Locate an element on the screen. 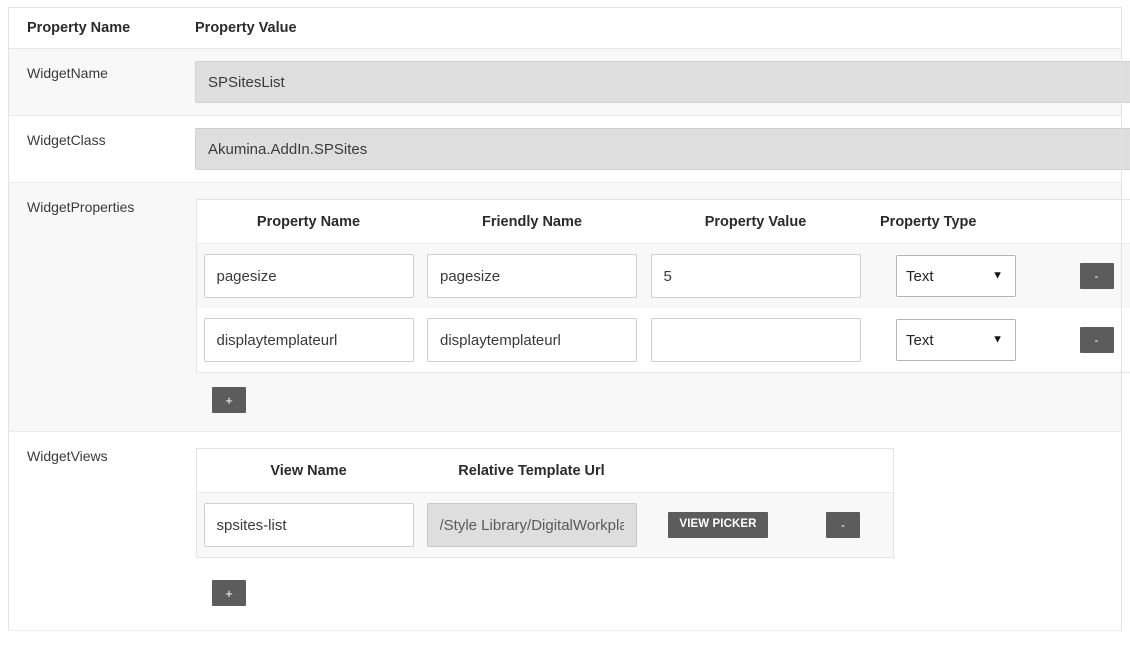 This screenshot has width=1130, height=667. prop-type-select-0: Text is located at coordinates (956, 276).